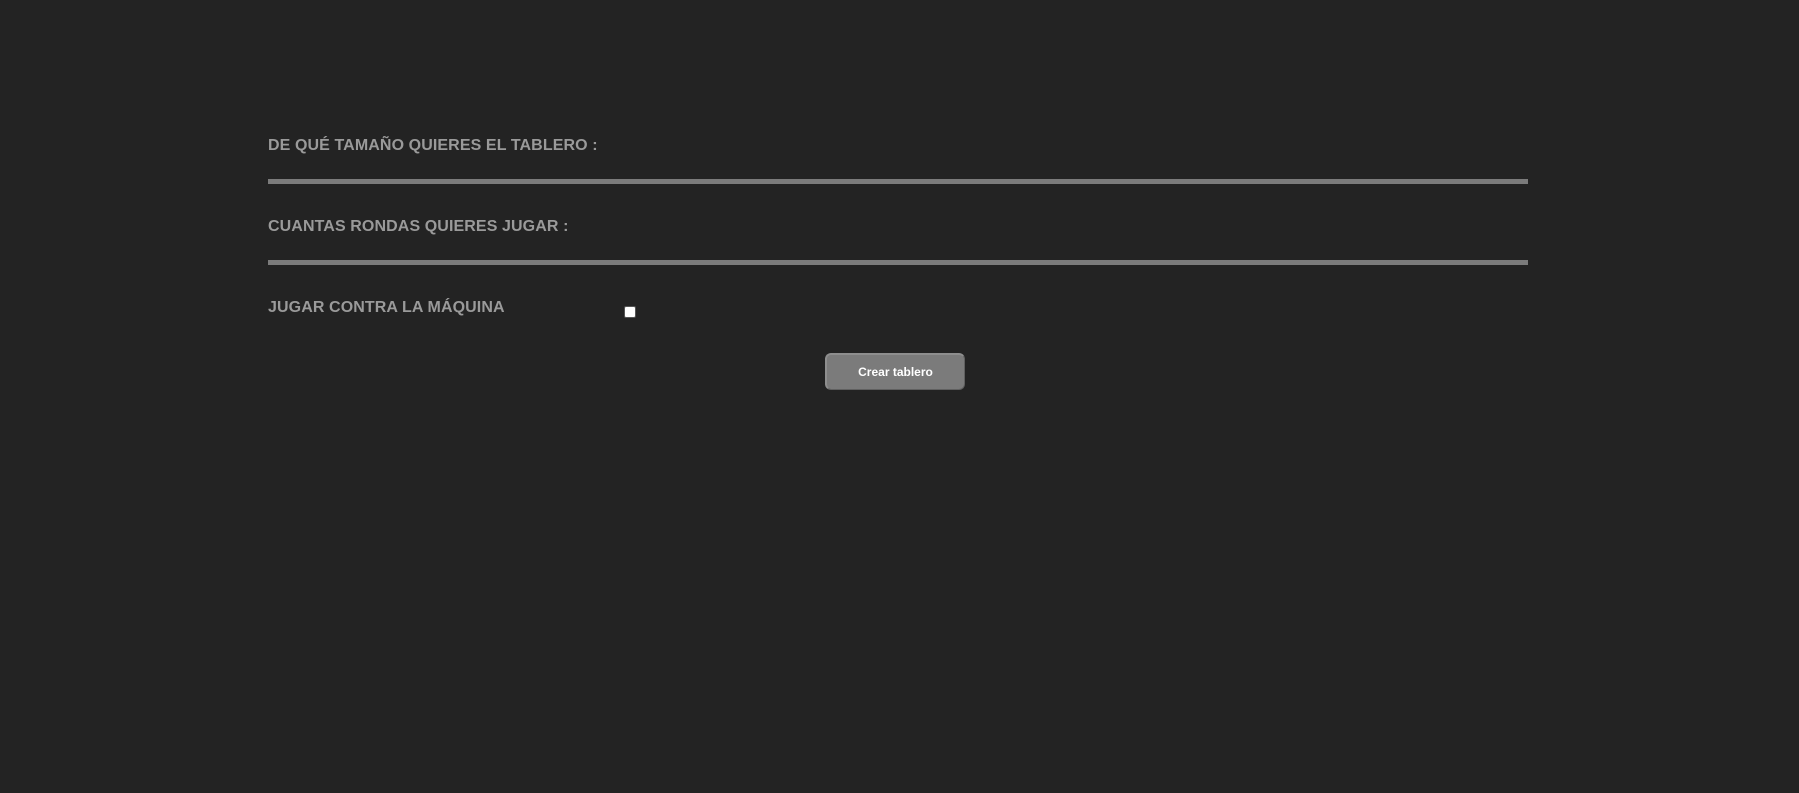 This screenshot has height=793, width=1799. What do you see at coordinates (895, 371) in the screenshot?
I see `create-board-button: Crear tablero` at bounding box center [895, 371].